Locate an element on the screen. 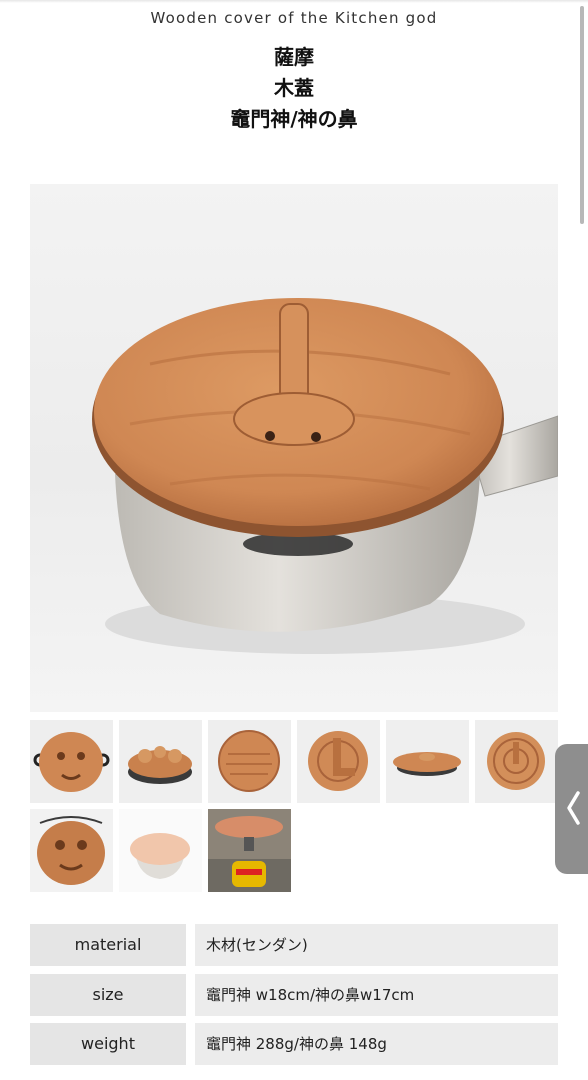  chevron-left-icon is located at coordinates (573, 810).